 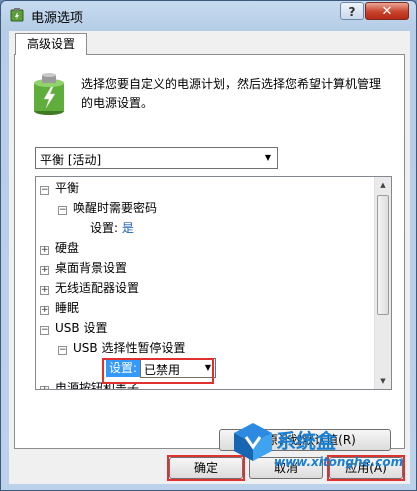 I want to click on tree-item-label: 睡眠, so click(x=67, y=308).